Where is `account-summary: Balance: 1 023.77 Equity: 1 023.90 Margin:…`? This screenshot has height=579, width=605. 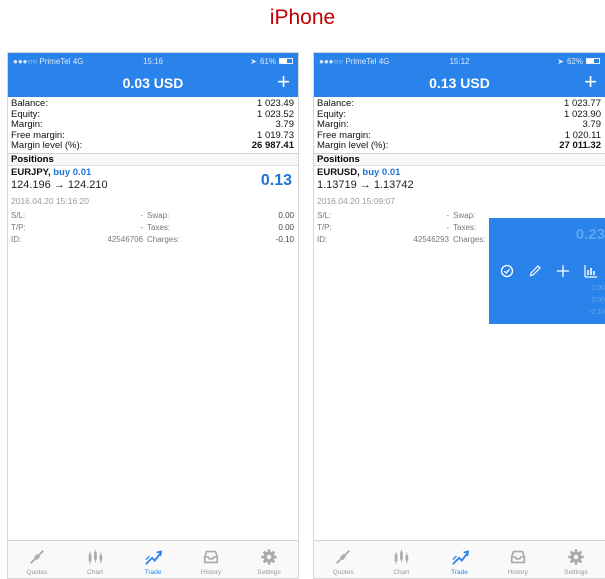 account-summary: Balance: 1 023.77 Equity: 1 023.90 Margin:… is located at coordinates (459, 124).